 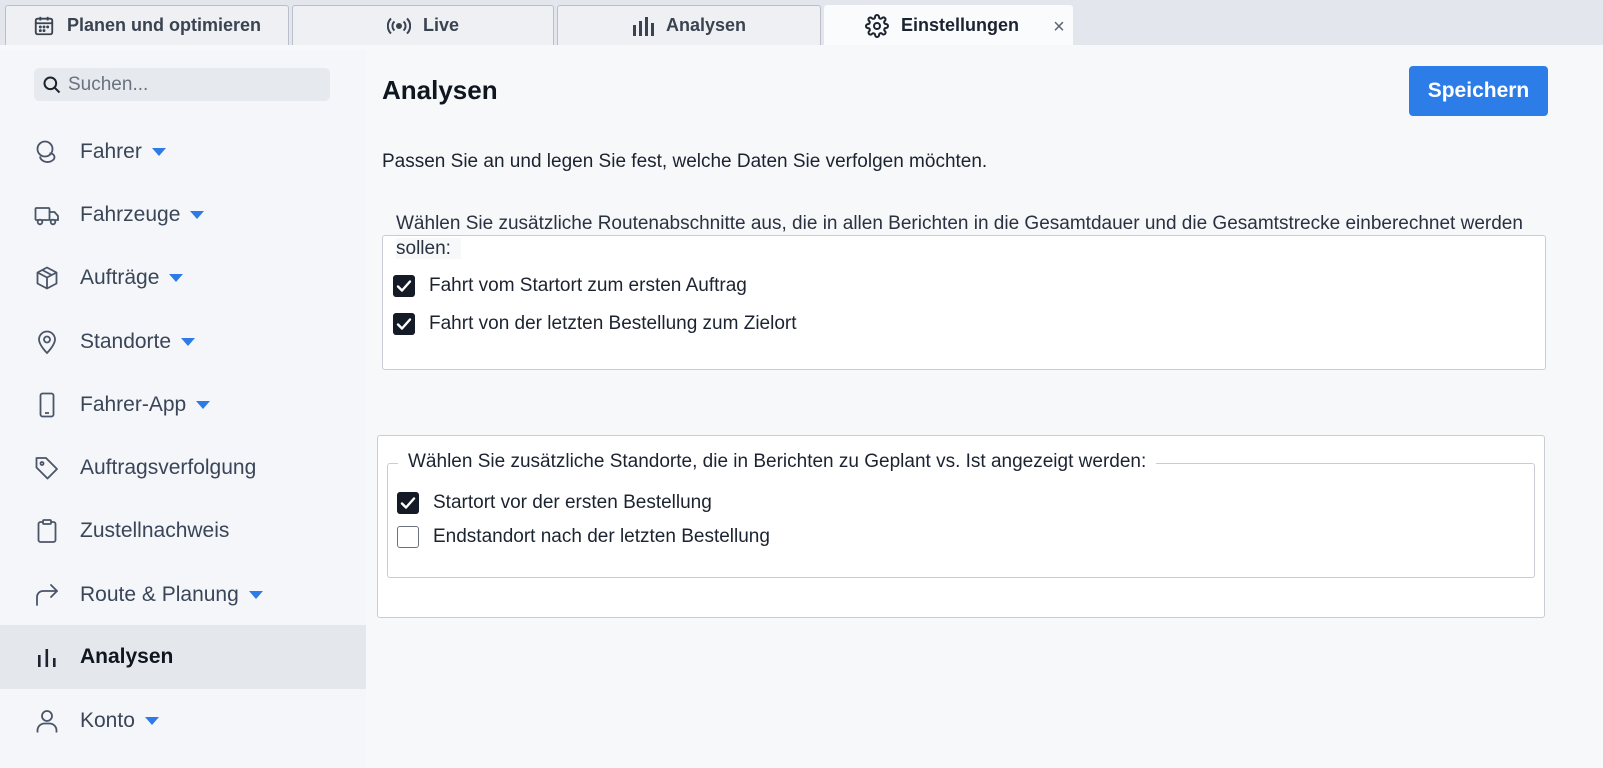 I want to click on tab-einstellungen: Einstellungen ×, so click(x=948, y=25).